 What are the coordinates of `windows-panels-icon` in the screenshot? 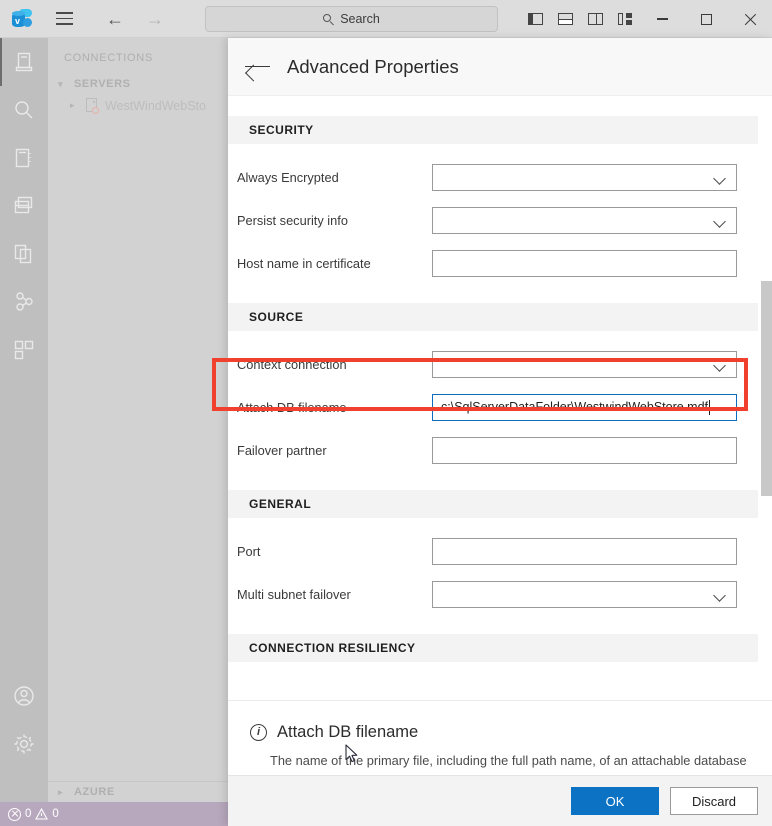 It's located at (23, 205).